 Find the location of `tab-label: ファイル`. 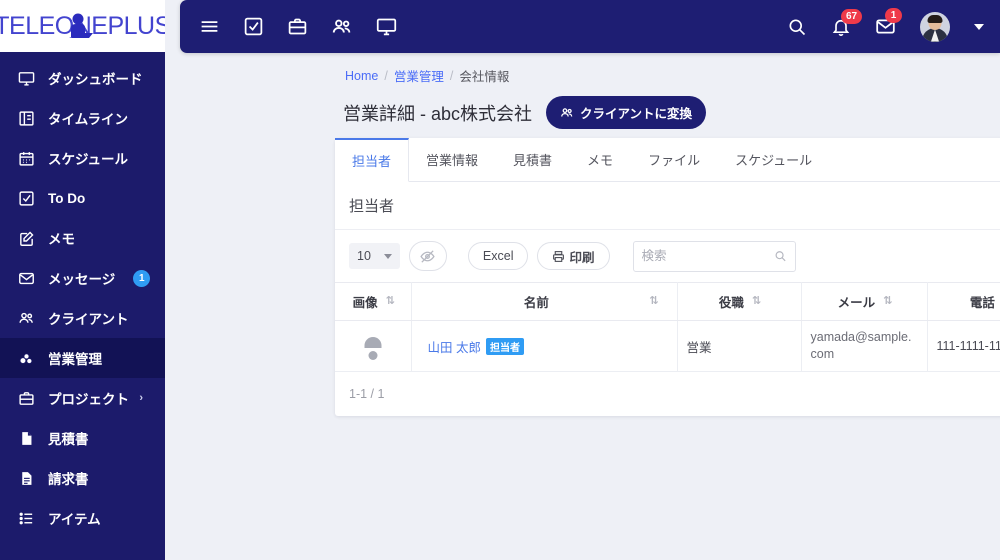

tab-label: ファイル is located at coordinates (674, 160).